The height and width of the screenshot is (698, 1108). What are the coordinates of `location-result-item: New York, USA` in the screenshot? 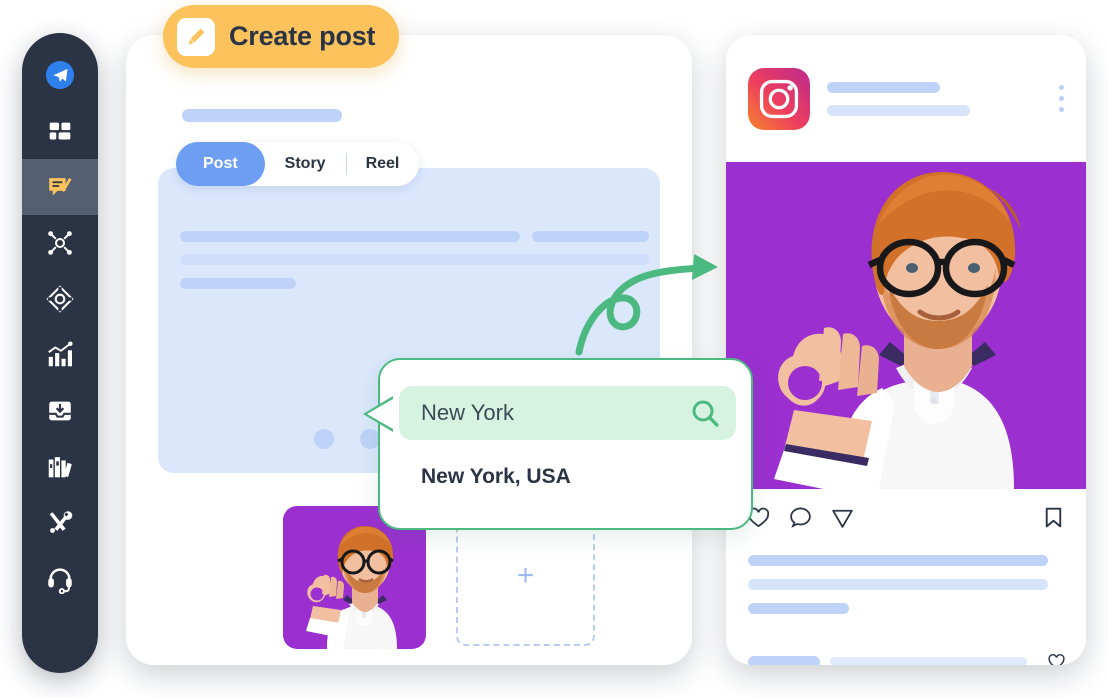 It's located at (496, 477).